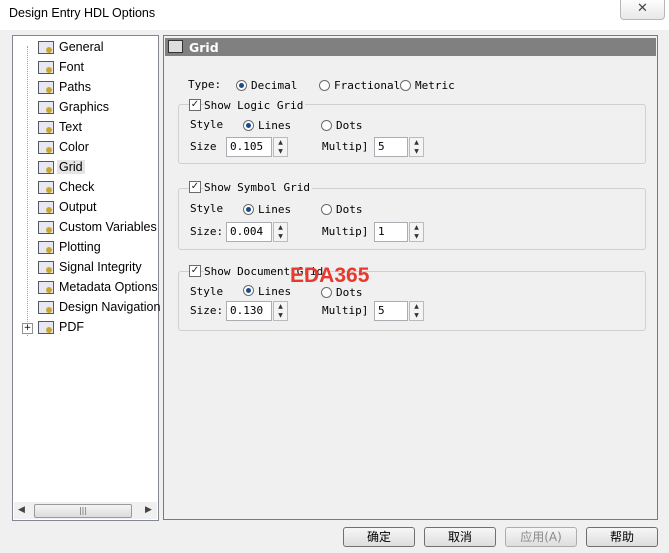 This screenshot has width=669, height=553. Describe the element at coordinates (280, 311) in the screenshot. I see `document-size-stepper: ▲ ▼` at that location.